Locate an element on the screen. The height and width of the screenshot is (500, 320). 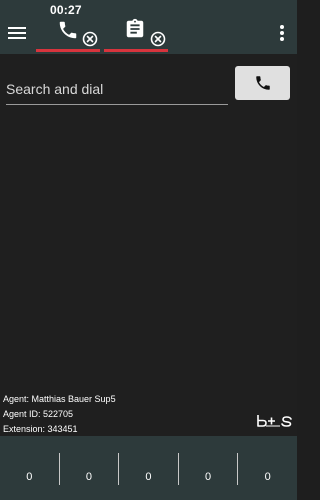
search-field is located at coordinates (117, 90).